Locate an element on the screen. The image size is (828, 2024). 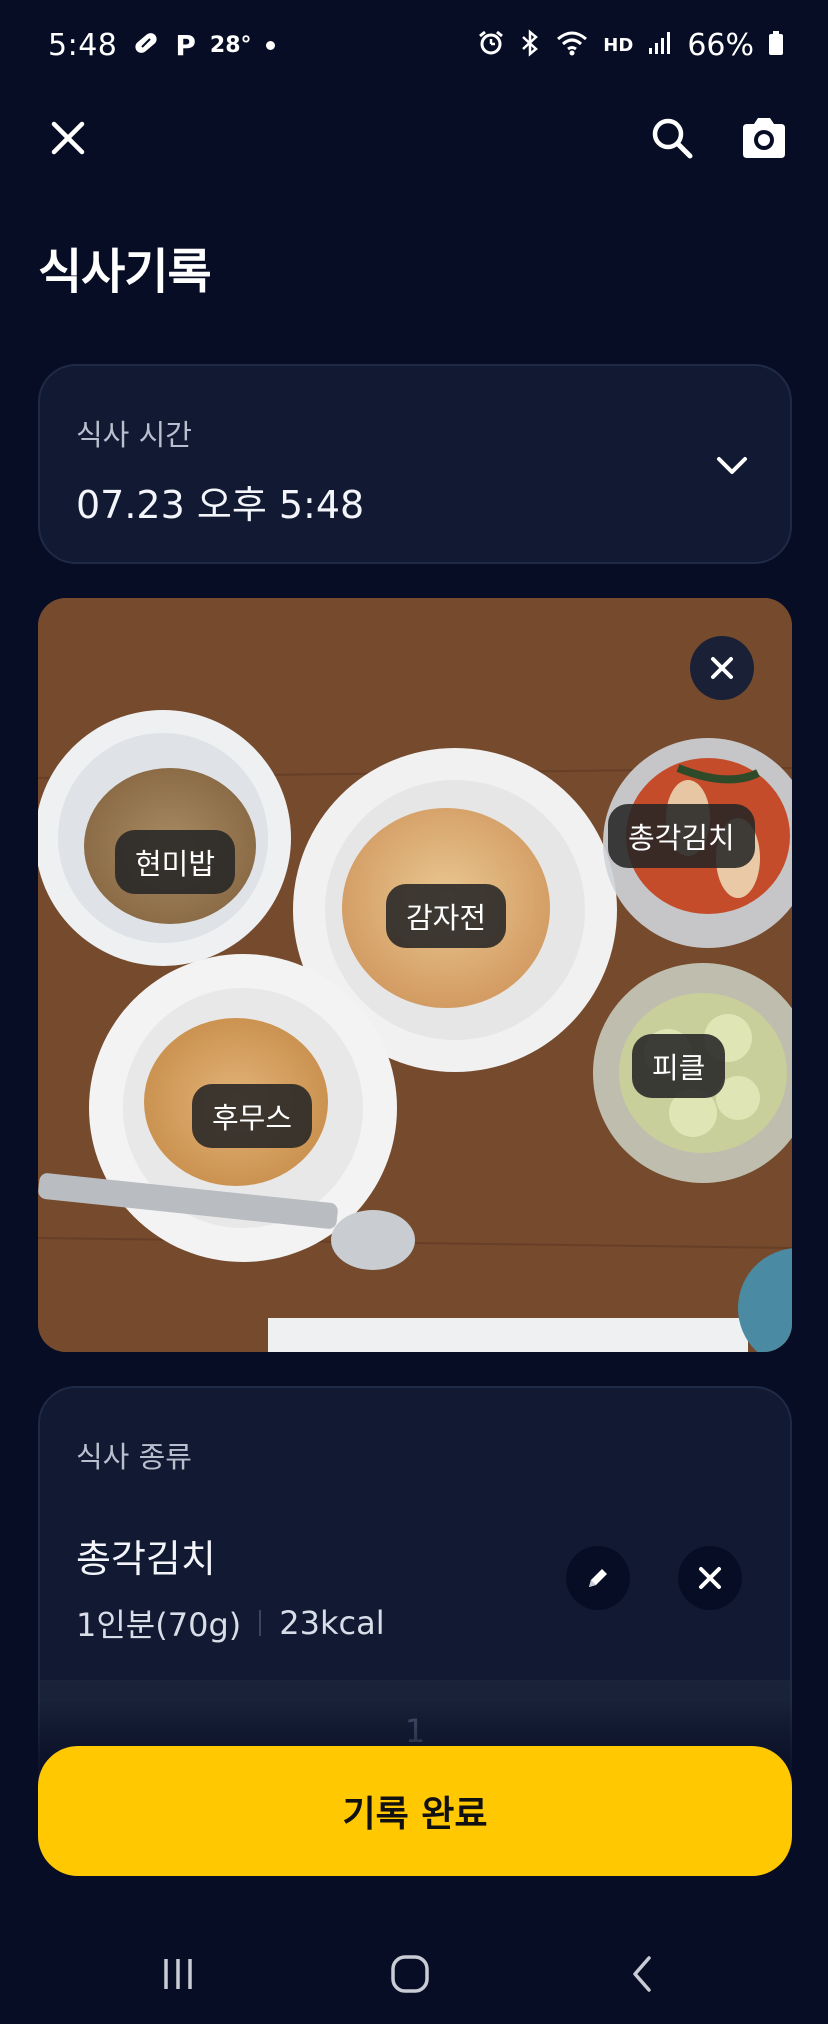
alarm-icon is located at coordinates (491, 45).